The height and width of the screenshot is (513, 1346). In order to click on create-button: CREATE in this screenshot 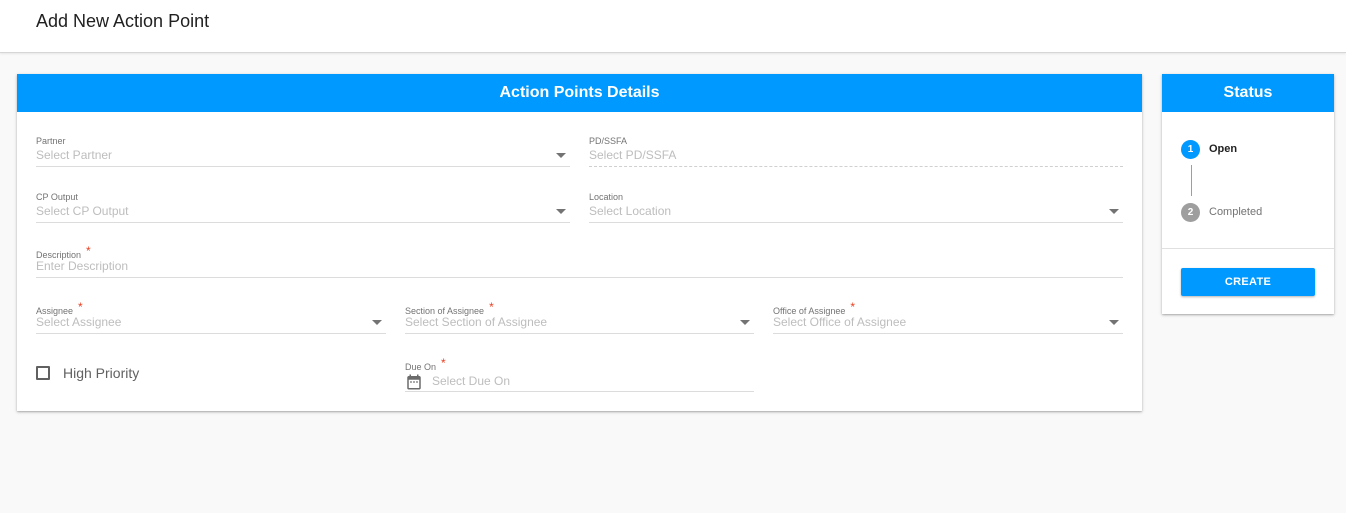, I will do `click(1248, 282)`.